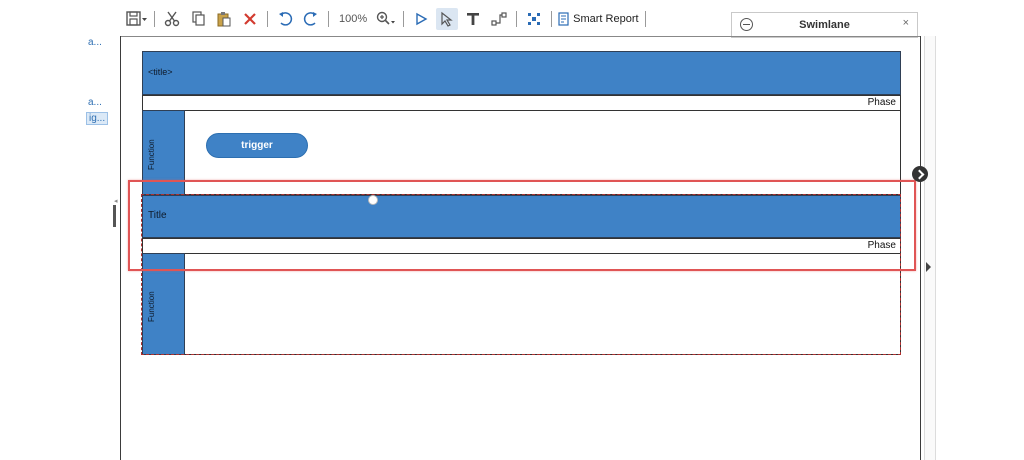  What do you see at coordinates (930, 248) in the screenshot?
I see `vertical-scrollbar` at bounding box center [930, 248].